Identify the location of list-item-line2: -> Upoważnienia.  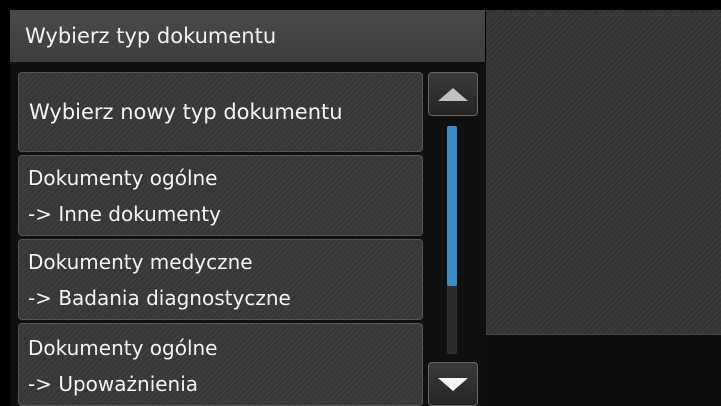
(113, 384).